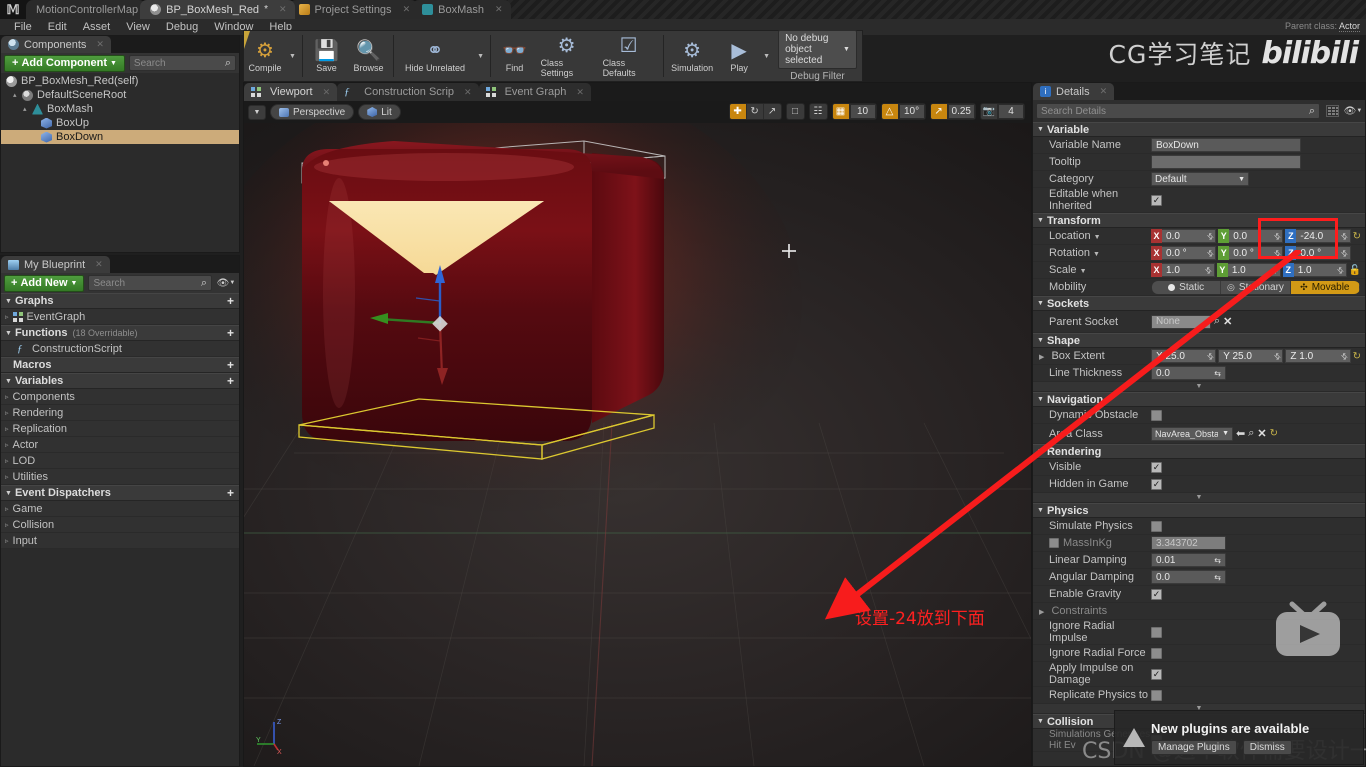  What do you see at coordinates (1199, 498) in the screenshot?
I see `rendering-collapse-bar: ▼` at bounding box center [1199, 498].